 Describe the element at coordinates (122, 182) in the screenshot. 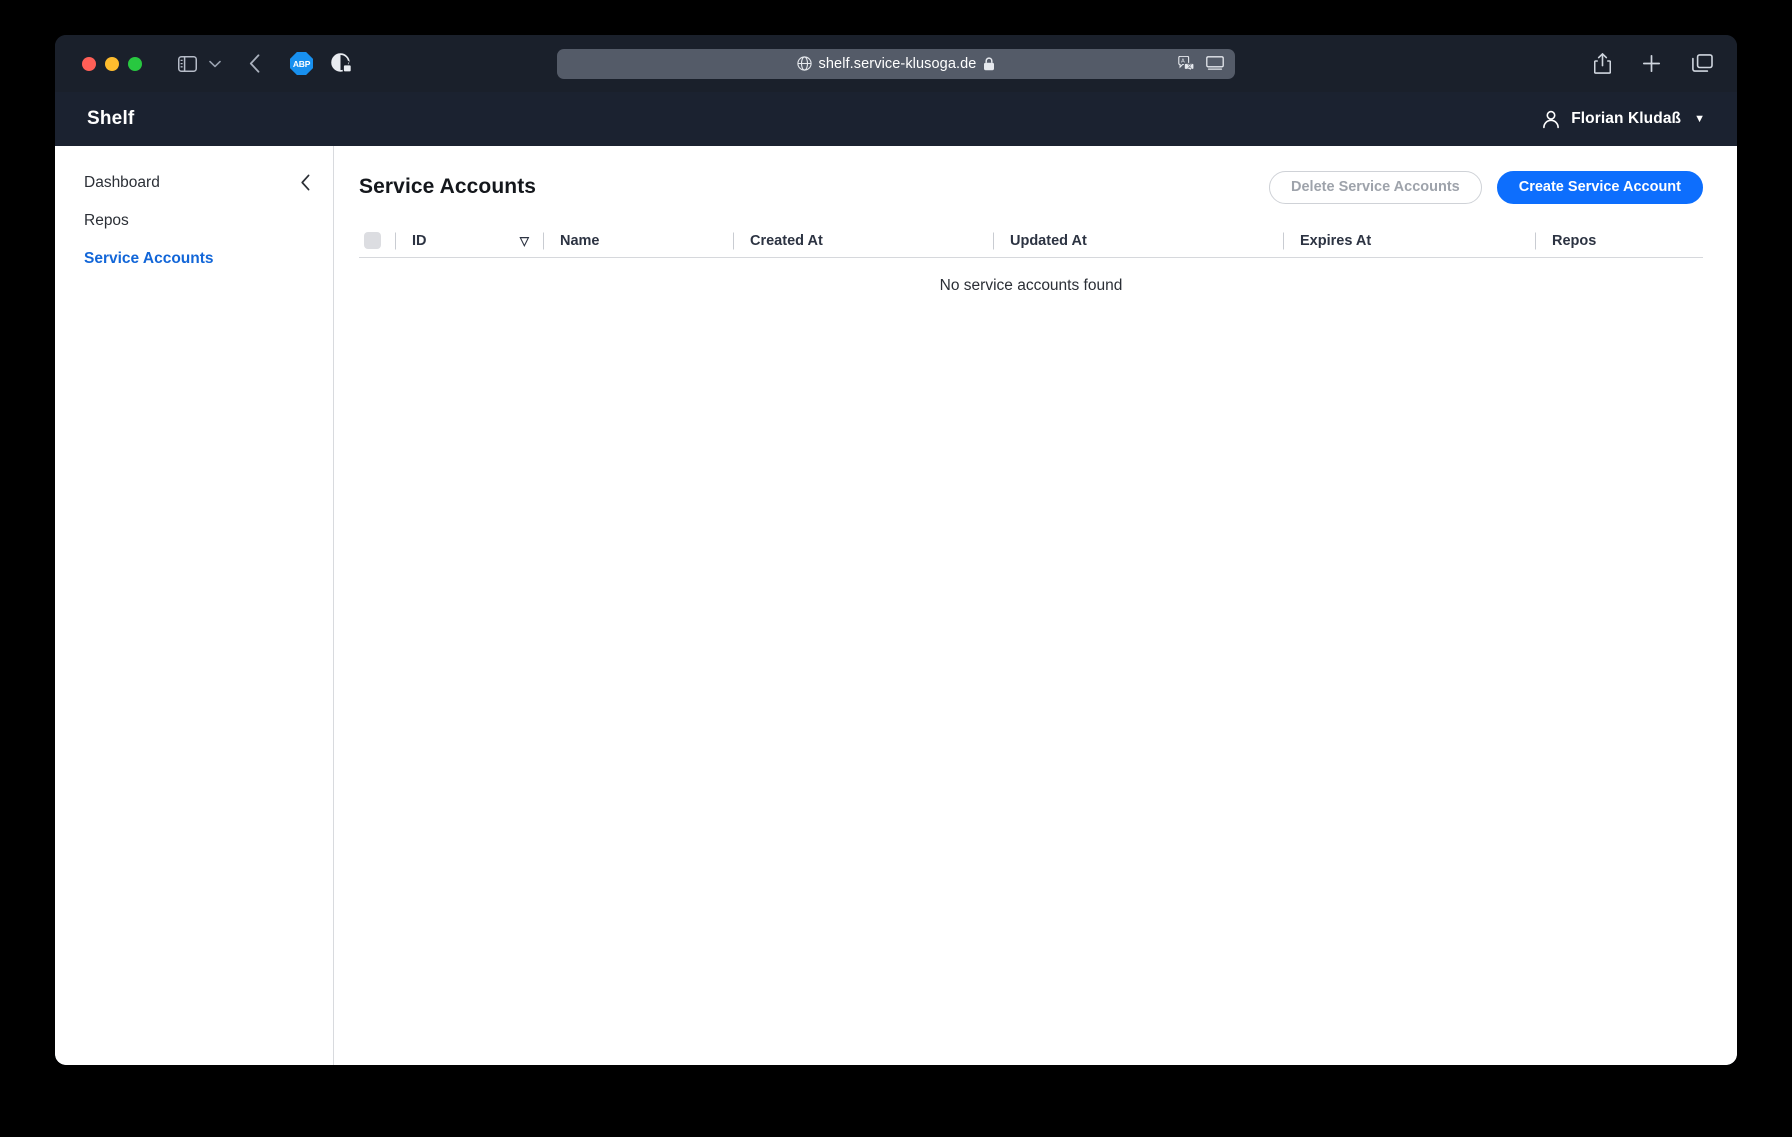

I see `sidebar-item-label: Dashboard` at that location.